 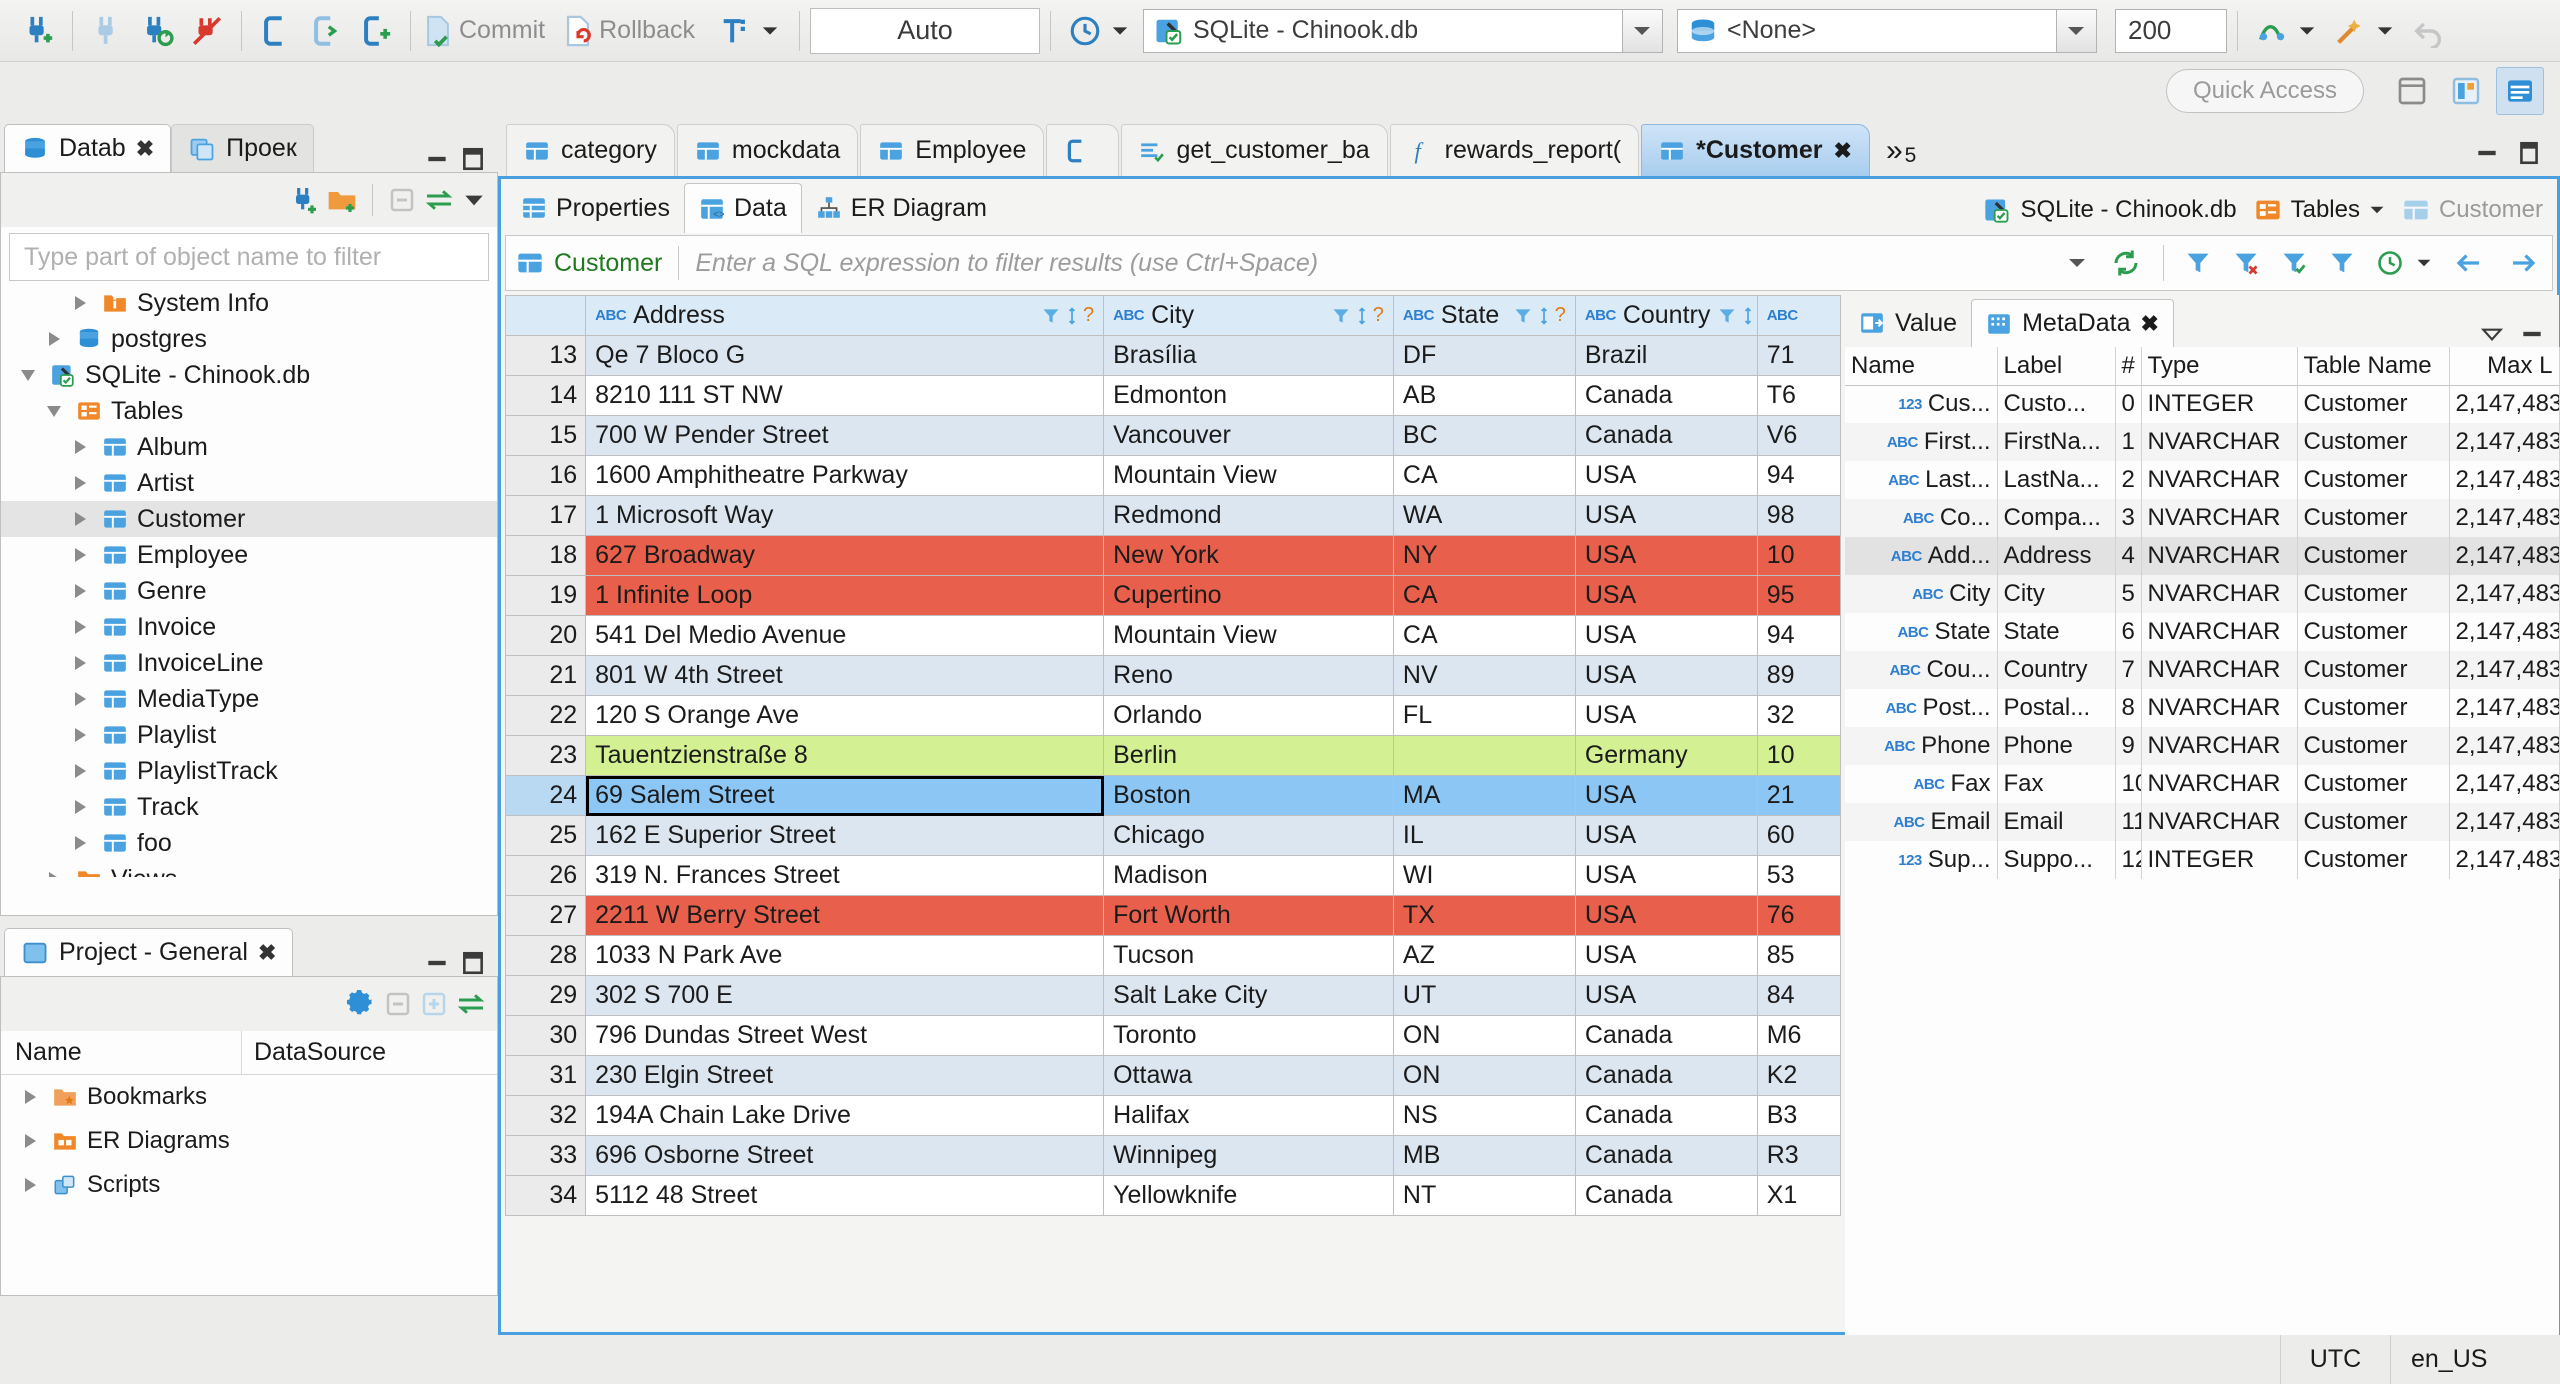 I want to click on grid-row-number: 17, so click(x=545, y=515).